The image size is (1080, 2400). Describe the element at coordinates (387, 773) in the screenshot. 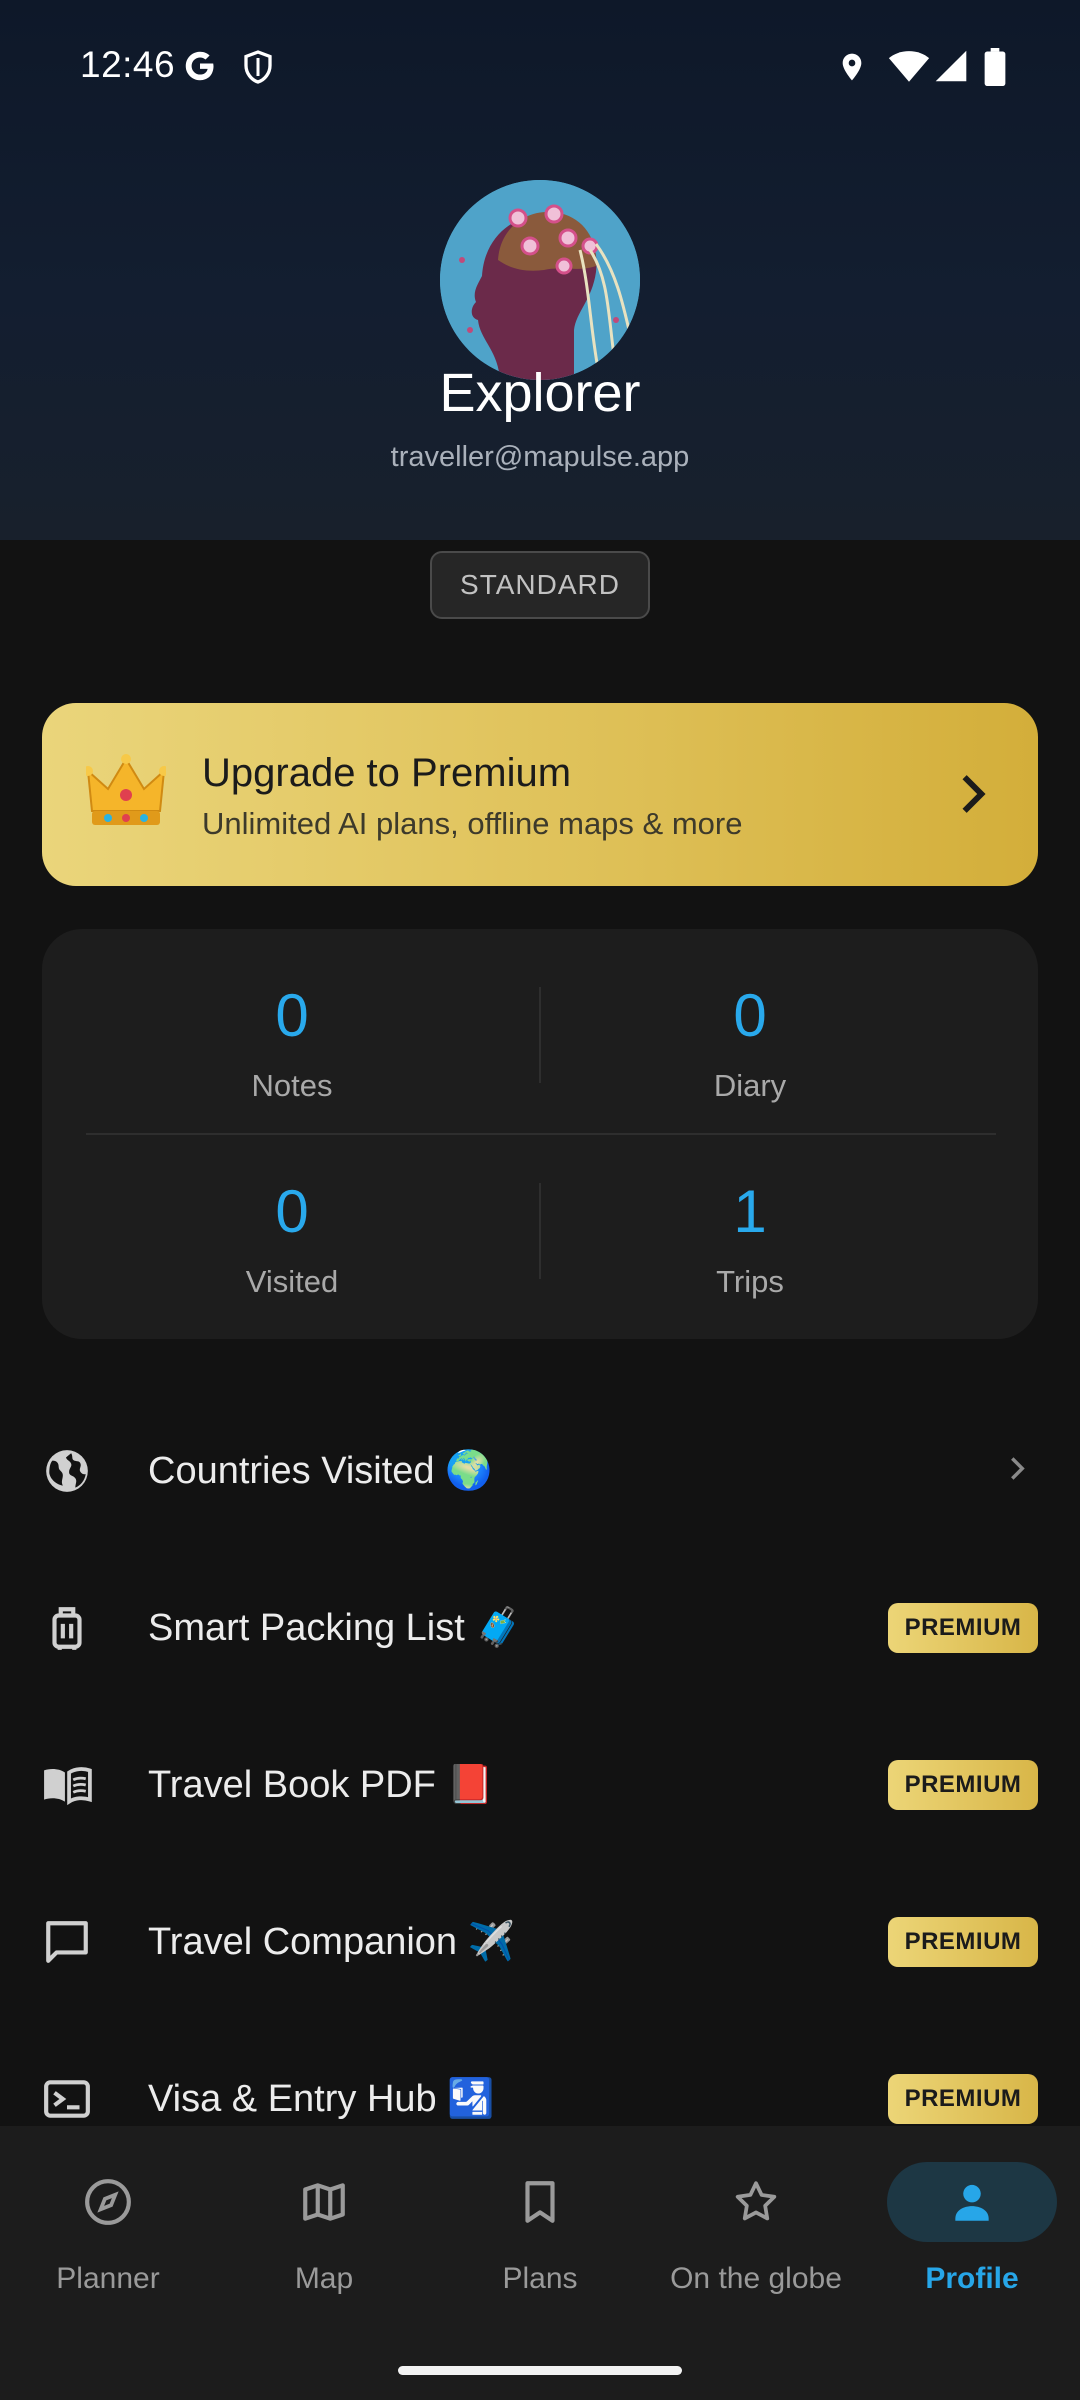

I see `banner-title: Upgrade to Premium` at that location.